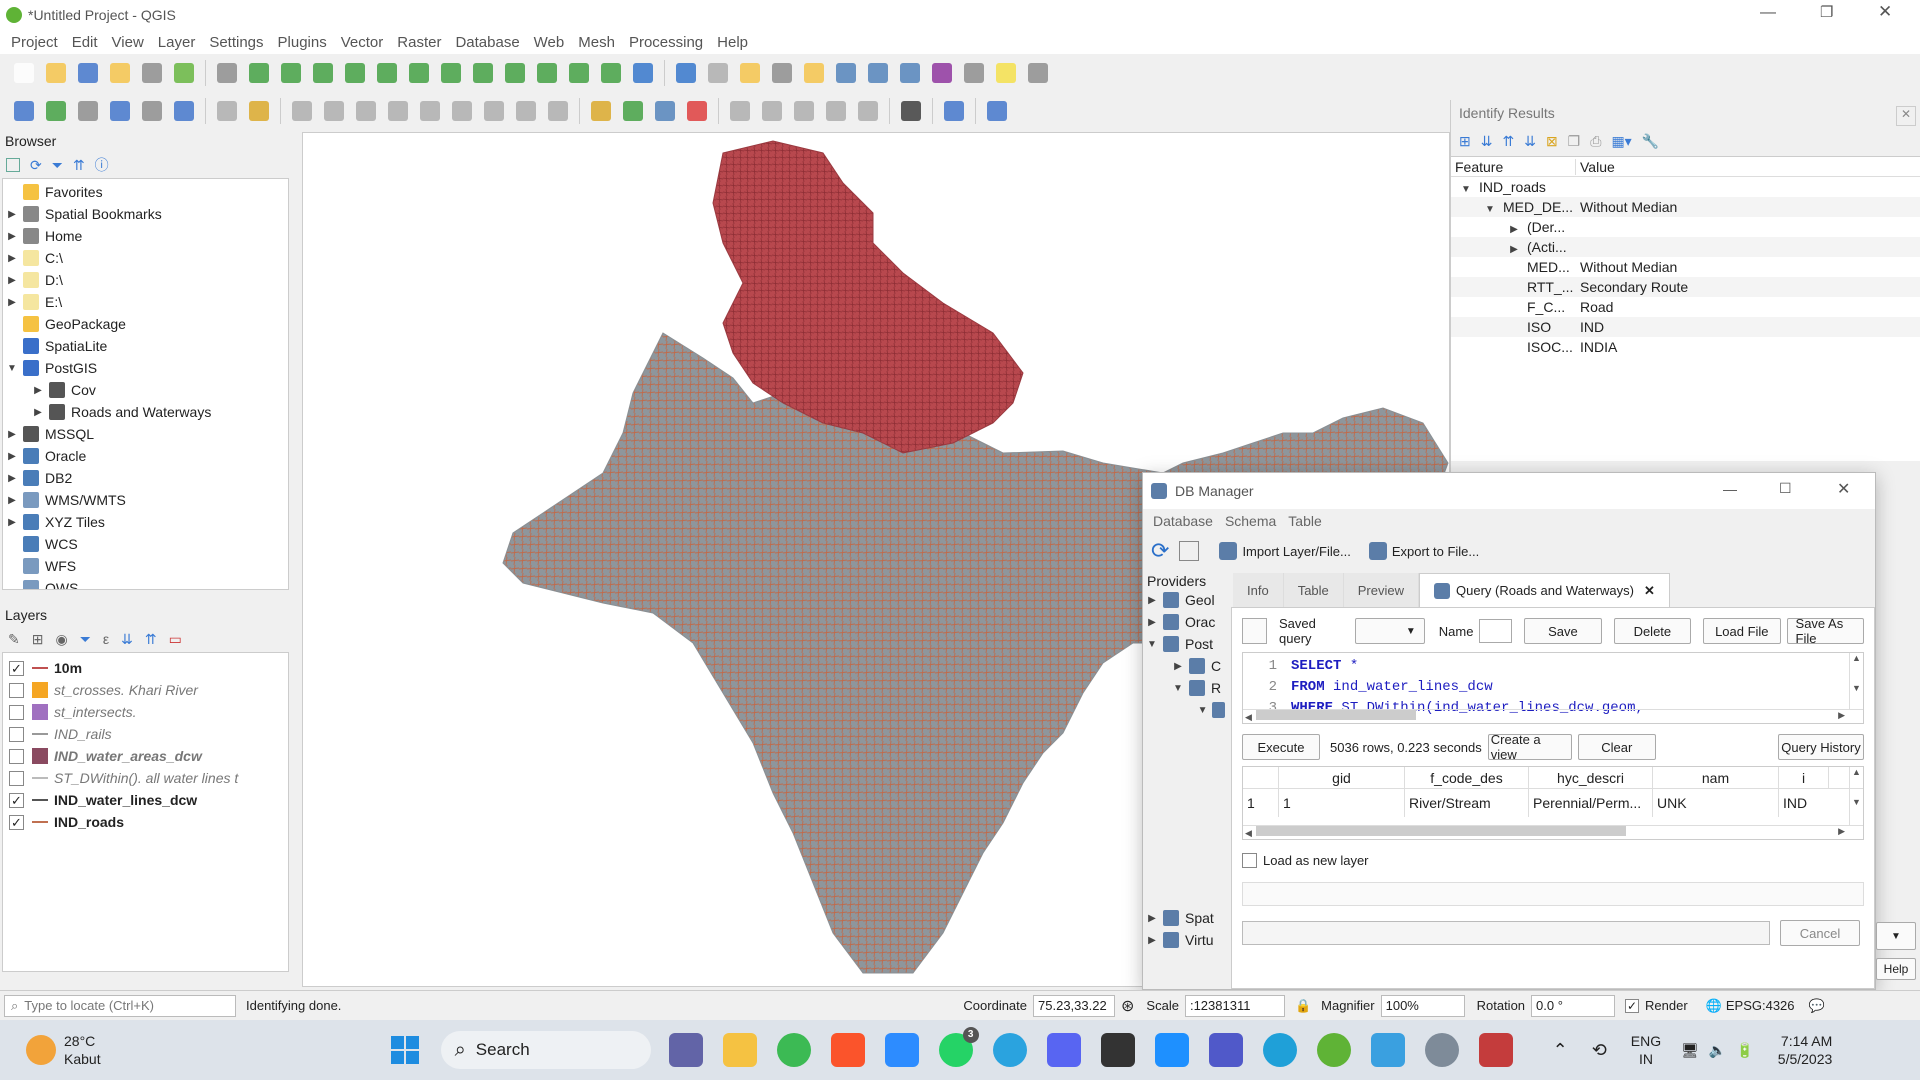  I want to click on saved-query-dropdown: ▼, so click(1390, 631).